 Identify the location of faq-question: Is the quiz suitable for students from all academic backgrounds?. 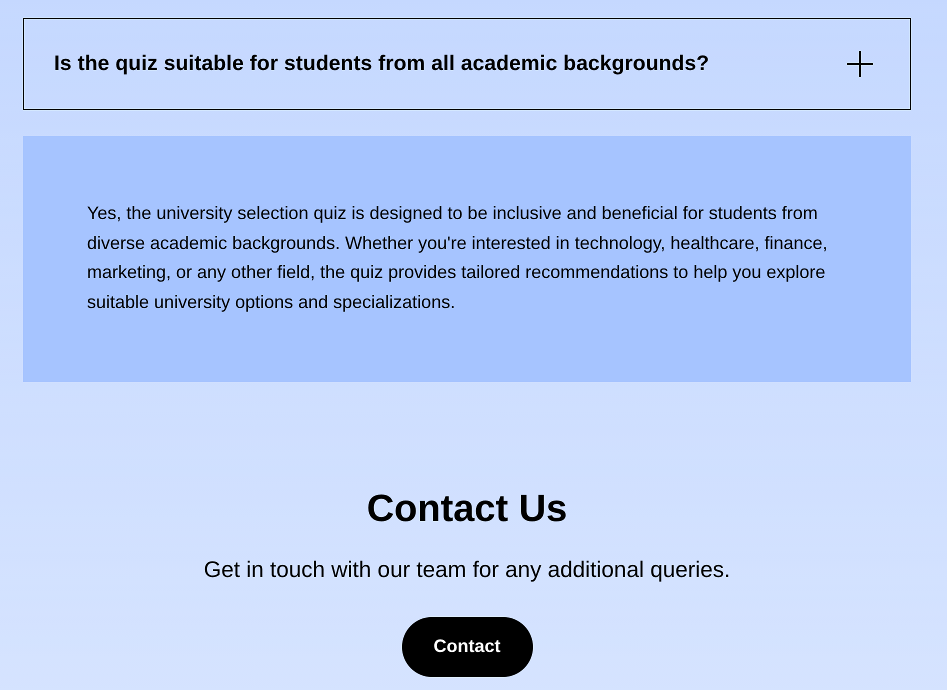
(467, 64).